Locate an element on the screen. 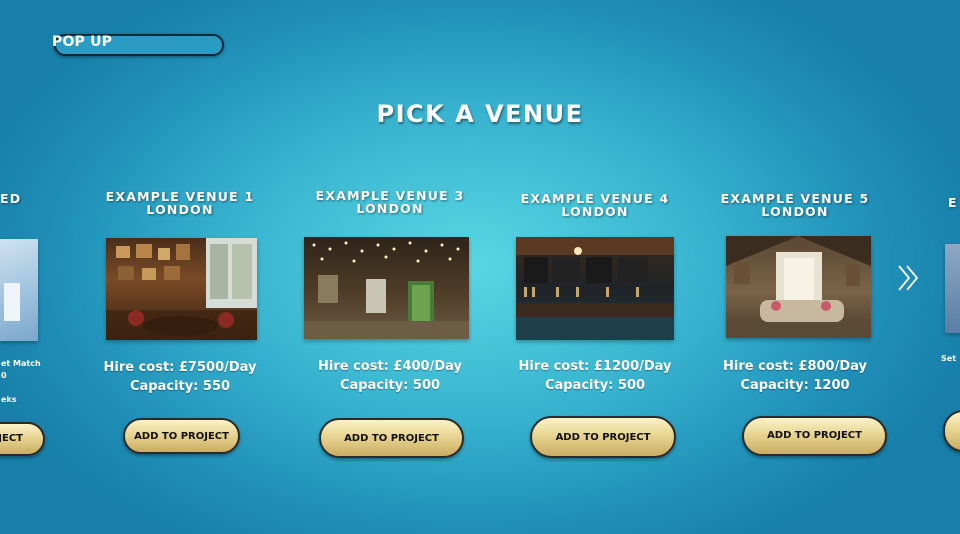 The height and width of the screenshot is (534, 960). venue-hire-cost: Hire cost: £7500/Day is located at coordinates (180, 367).